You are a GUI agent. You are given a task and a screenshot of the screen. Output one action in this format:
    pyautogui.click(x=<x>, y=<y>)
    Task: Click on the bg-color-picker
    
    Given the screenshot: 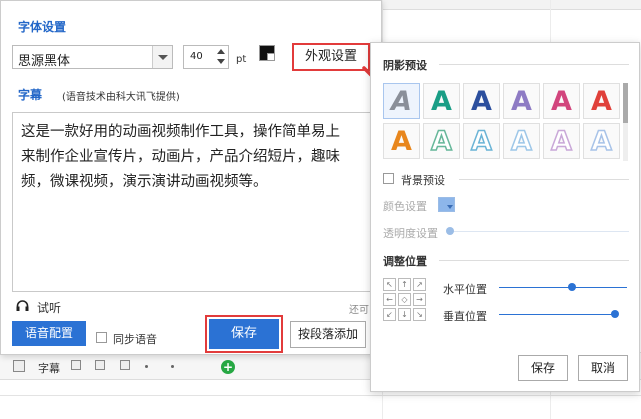 What is the action you would take?
    pyautogui.click(x=446, y=204)
    